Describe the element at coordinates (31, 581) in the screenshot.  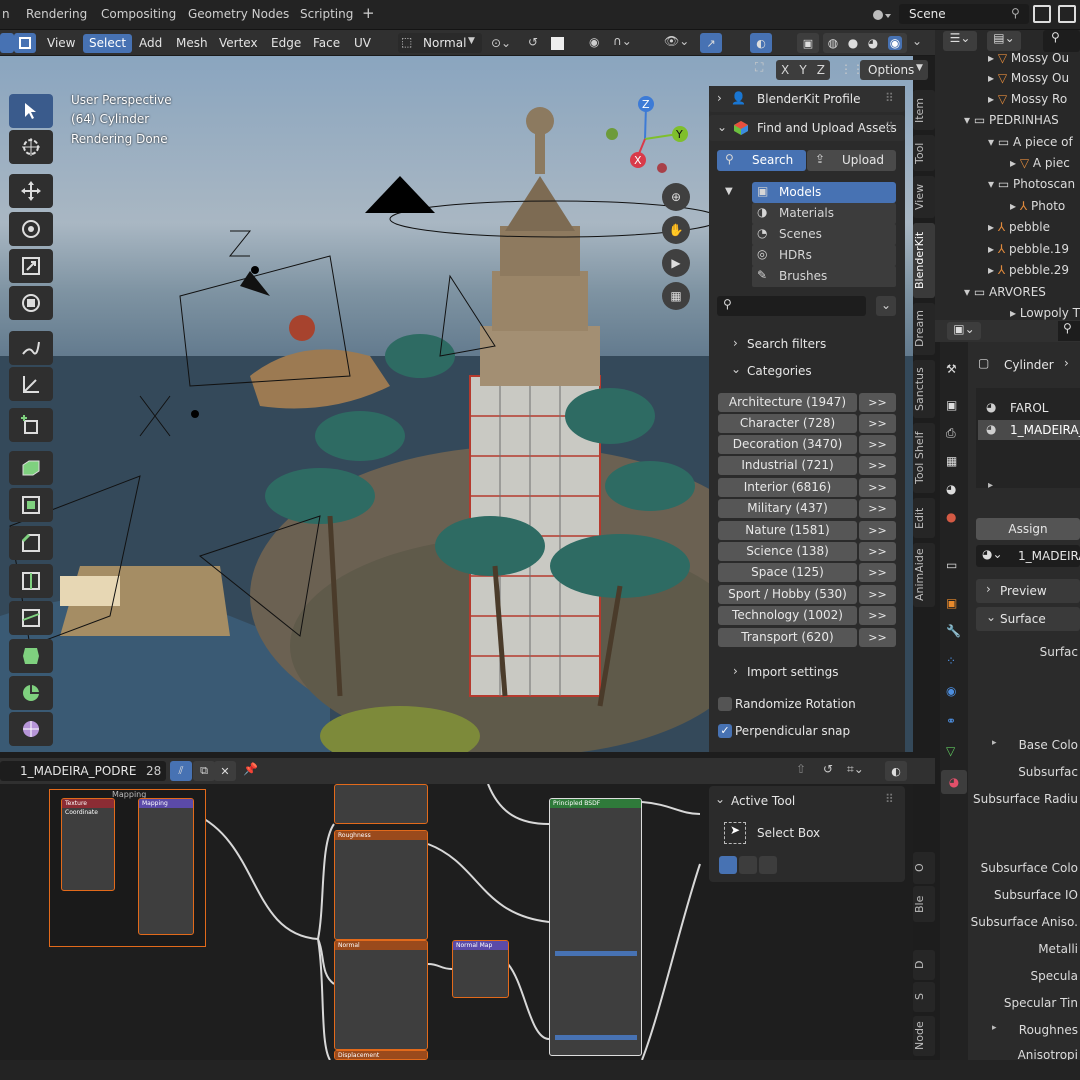
I see `loop-cut-tool` at that location.